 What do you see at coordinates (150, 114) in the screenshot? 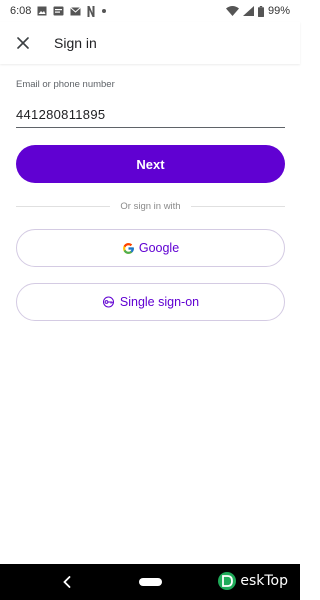
I see `email-field` at bounding box center [150, 114].